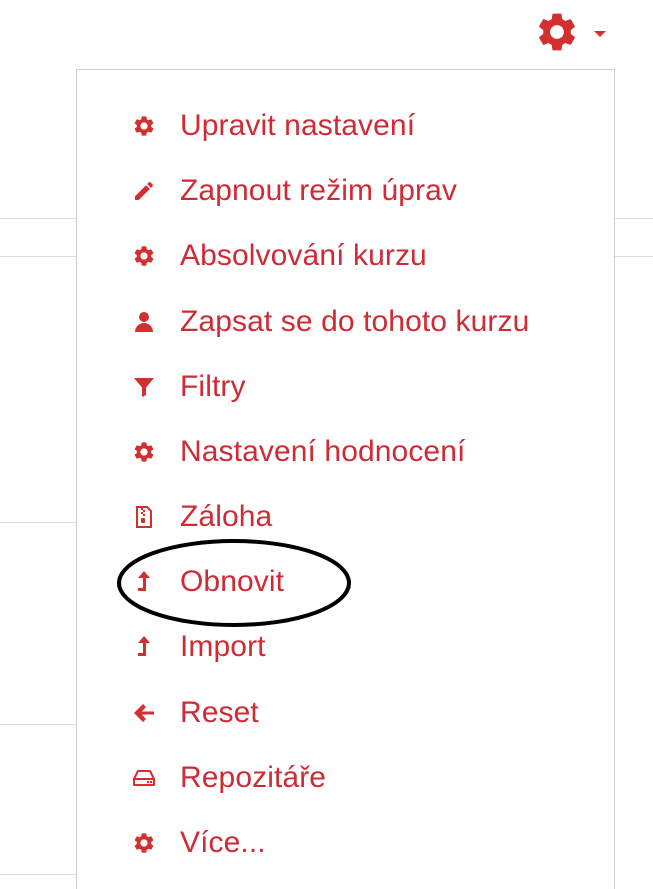 The image size is (653, 889). I want to click on menu-item-label: Filtry, so click(213, 386).